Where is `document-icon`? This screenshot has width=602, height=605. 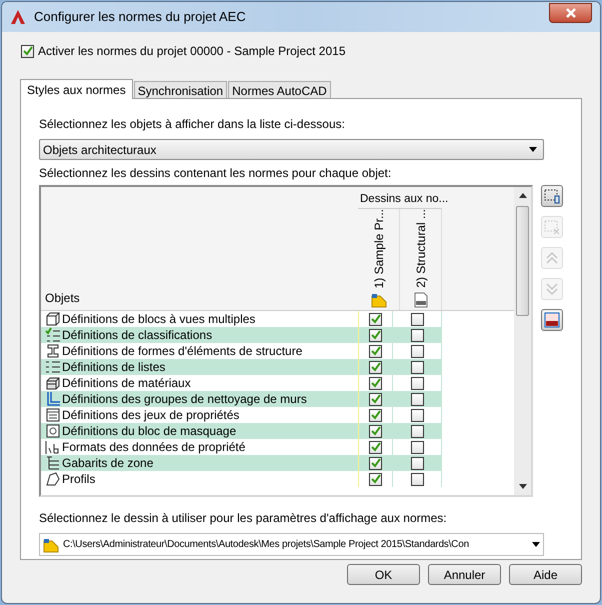
document-icon is located at coordinates (552, 320).